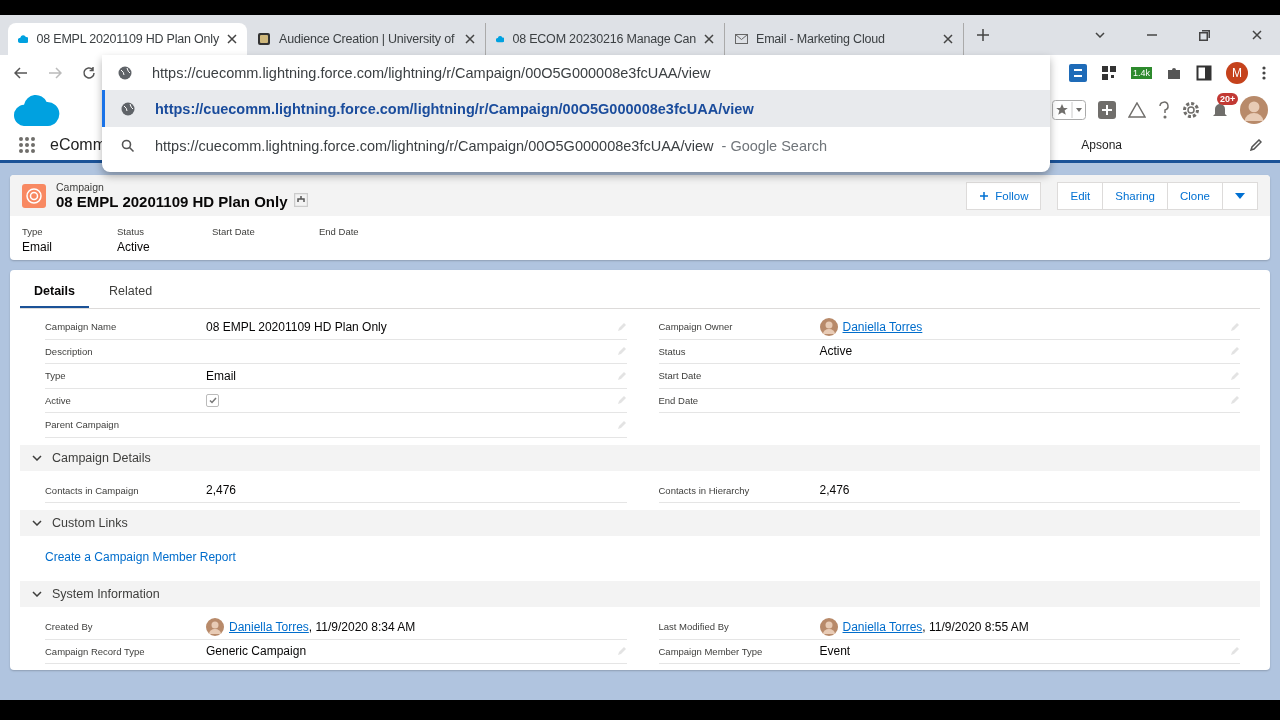 Image resolution: width=1280 pixels, height=720 pixels. Describe the element at coordinates (127, 39) in the screenshot. I see `browser-tab: 08 EMPL 20201109 HD Plan Only` at that location.